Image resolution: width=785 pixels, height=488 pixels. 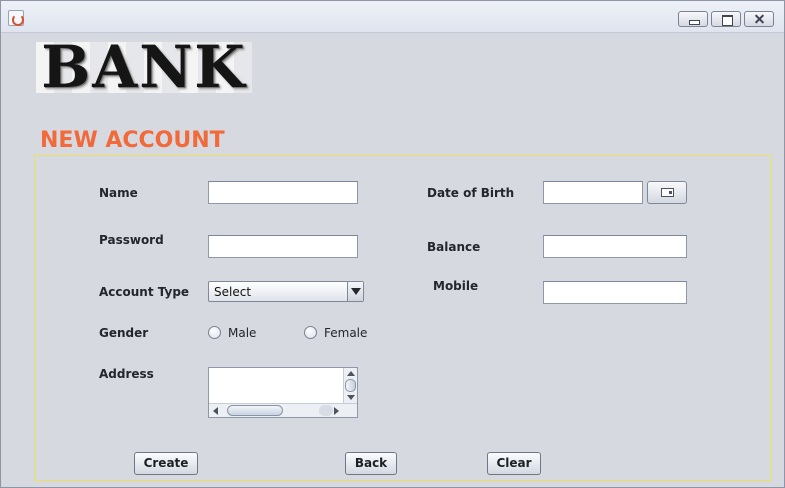 What do you see at coordinates (124, 333) in the screenshot?
I see `gender-label: Gender` at bounding box center [124, 333].